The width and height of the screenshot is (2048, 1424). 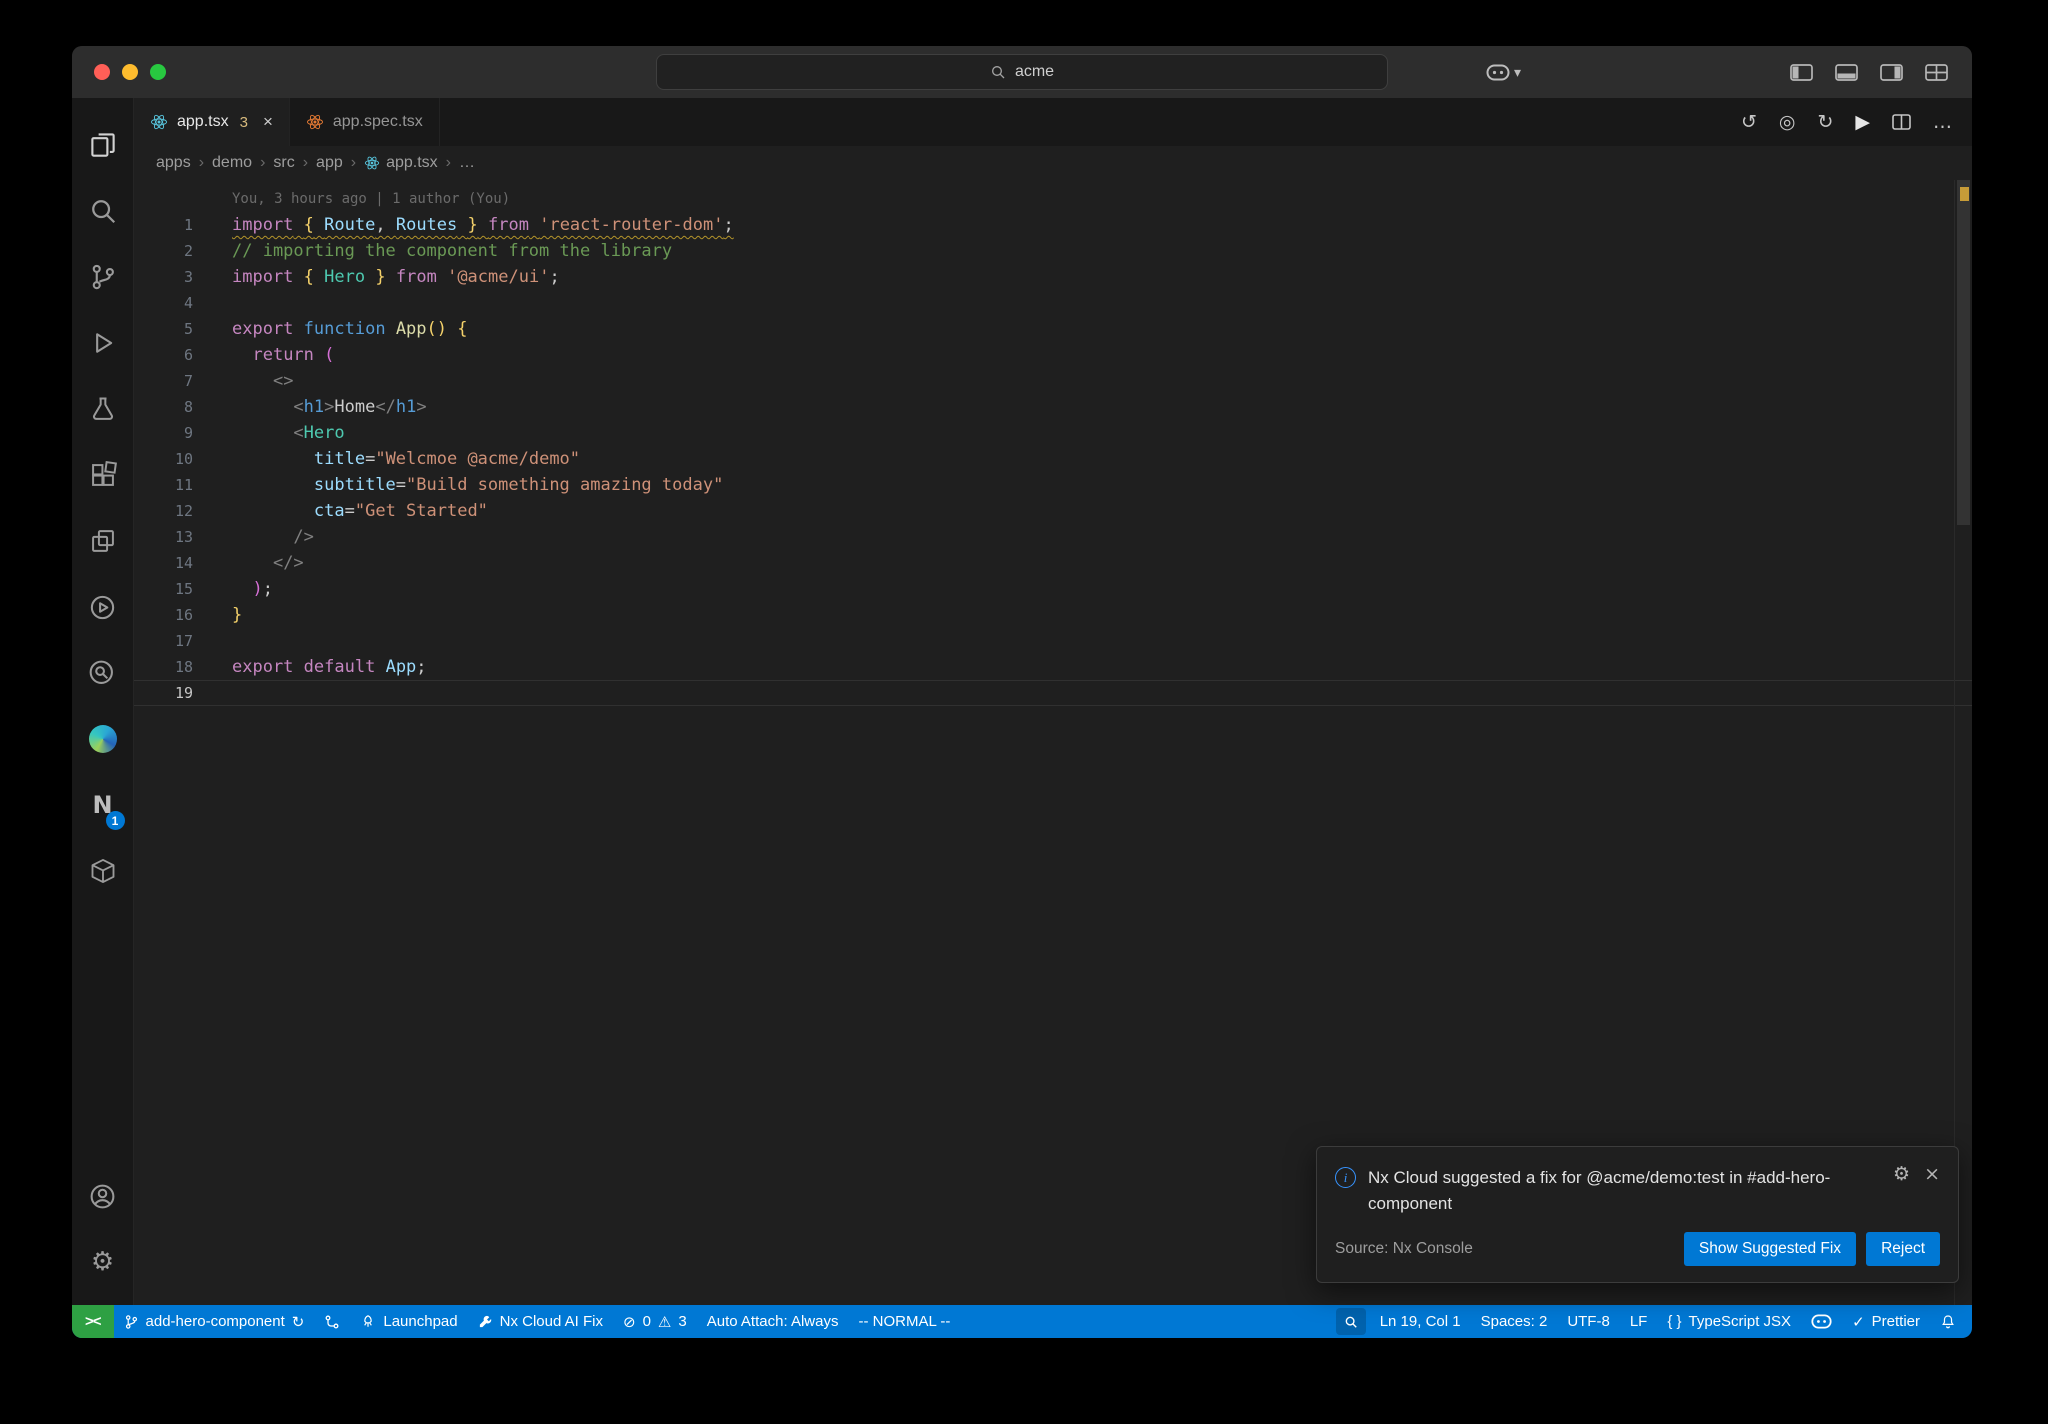 What do you see at coordinates (103, 739) in the screenshot?
I see `edge-browser-icon` at bounding box center [103, 739].